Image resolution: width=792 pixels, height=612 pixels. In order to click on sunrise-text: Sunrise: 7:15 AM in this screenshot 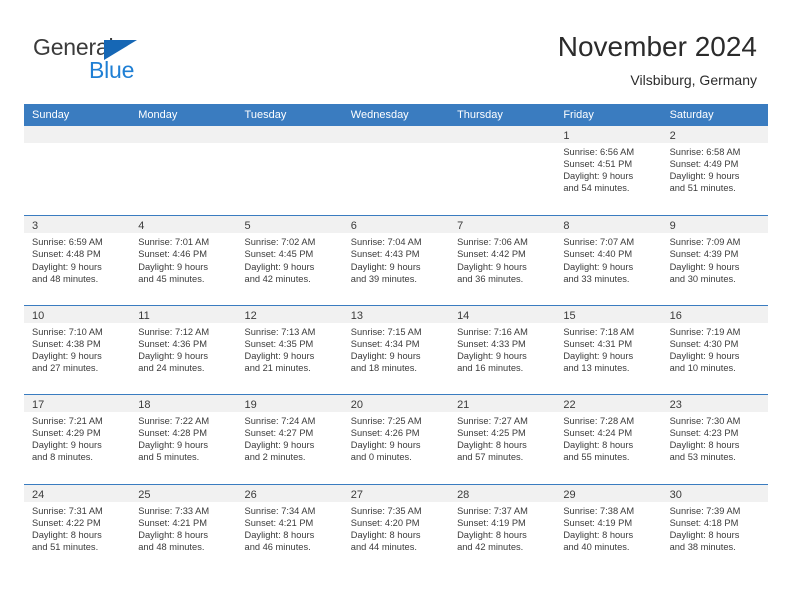, I will do `click(386, 331)`.